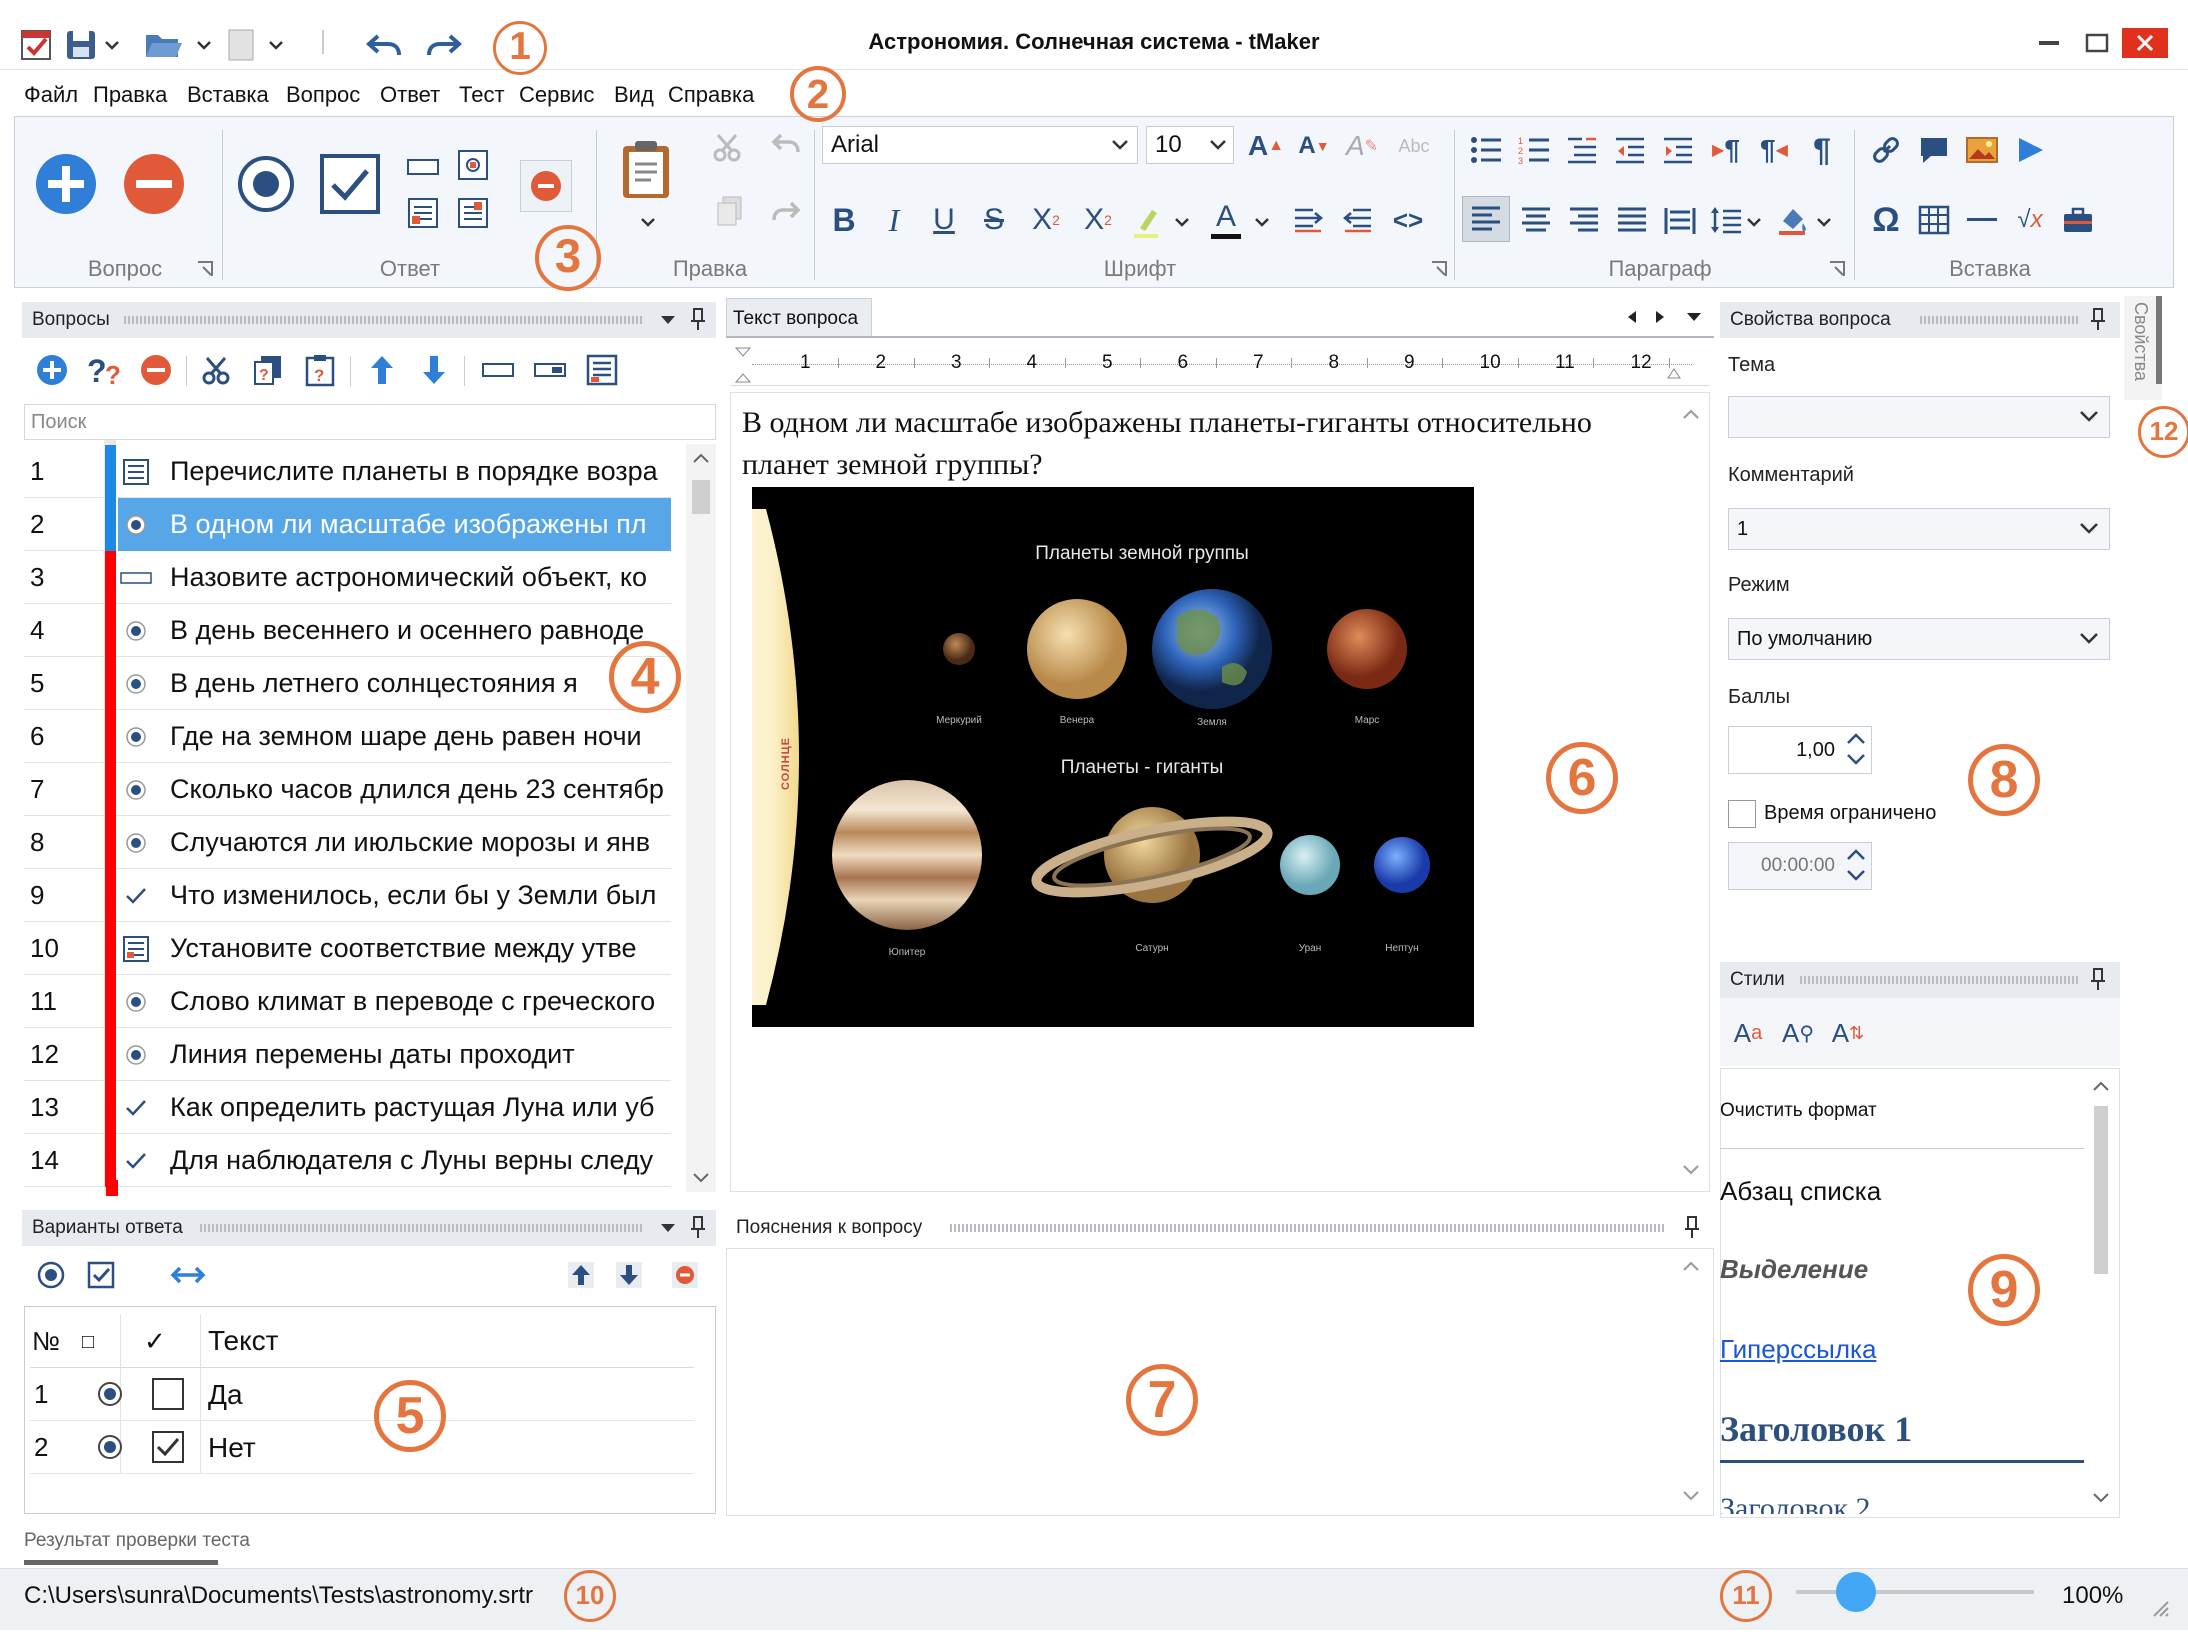  Describe the element at coordinates (106, 371) in the screenshot. I see `question-help-icon: ??` at that location.